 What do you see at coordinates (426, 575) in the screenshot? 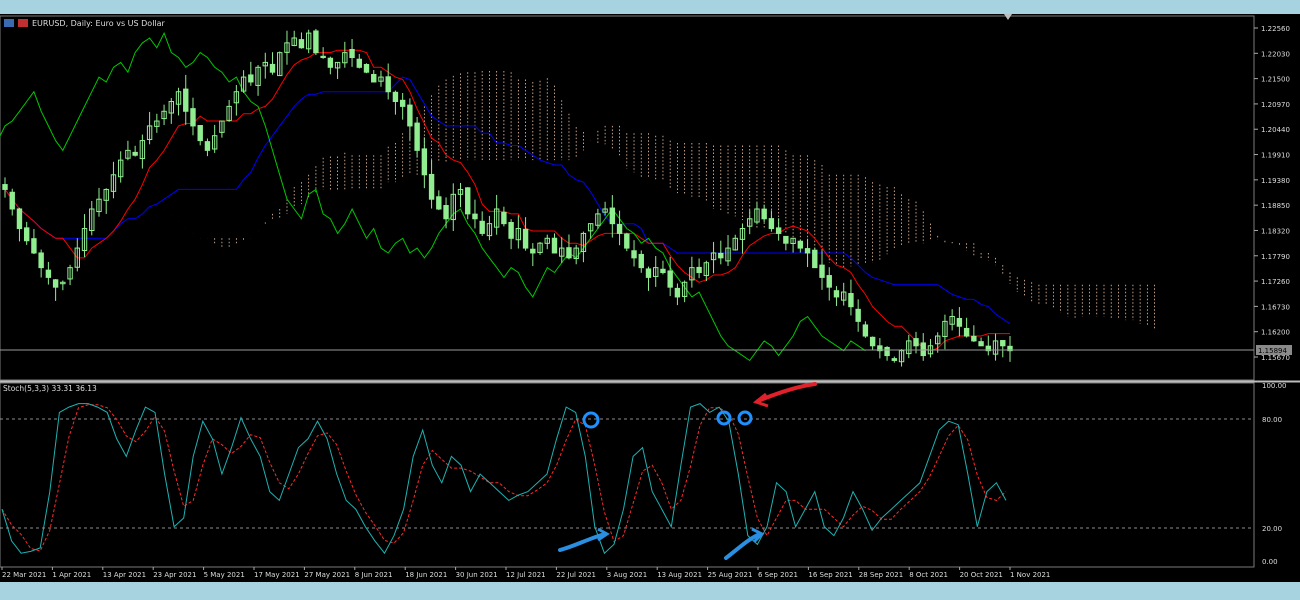
I see `time-tick-label: 18 Jun 2021` at bounding box center [426, 575].